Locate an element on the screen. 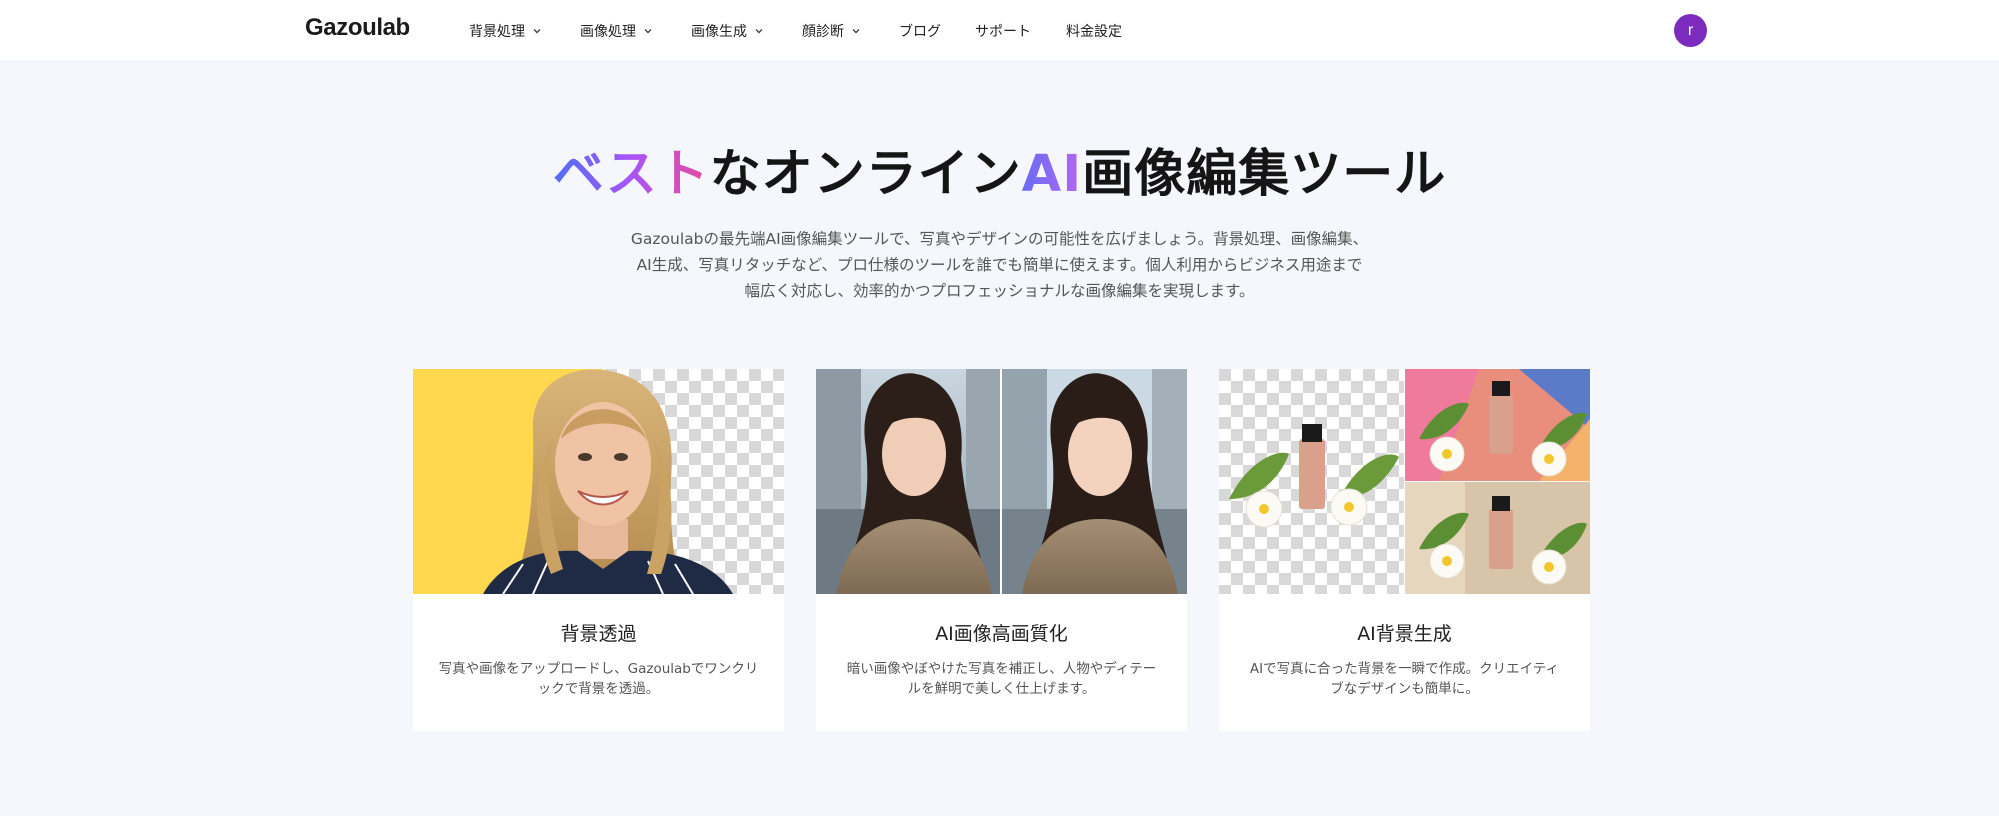  nav-item-label: 料金設定 is located at coordinates (1094, 32).